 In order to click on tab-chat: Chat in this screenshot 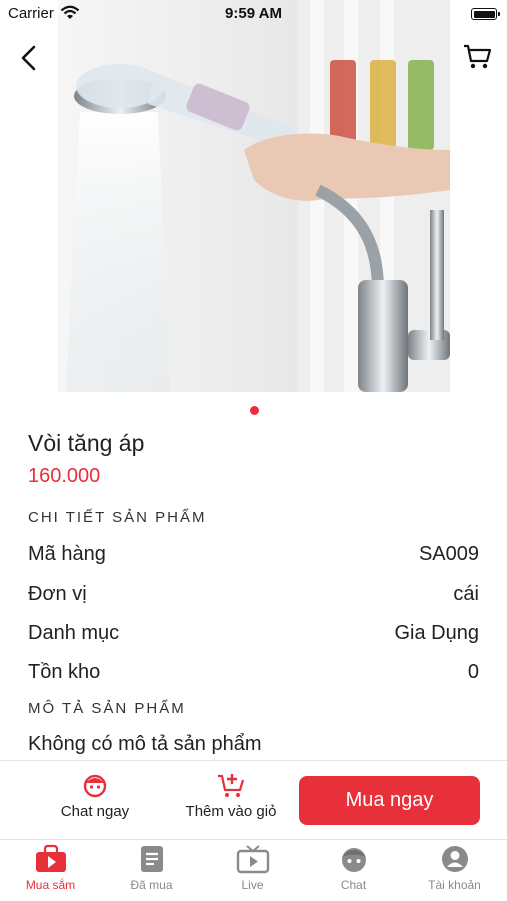, I will do `click(353, 868)`.